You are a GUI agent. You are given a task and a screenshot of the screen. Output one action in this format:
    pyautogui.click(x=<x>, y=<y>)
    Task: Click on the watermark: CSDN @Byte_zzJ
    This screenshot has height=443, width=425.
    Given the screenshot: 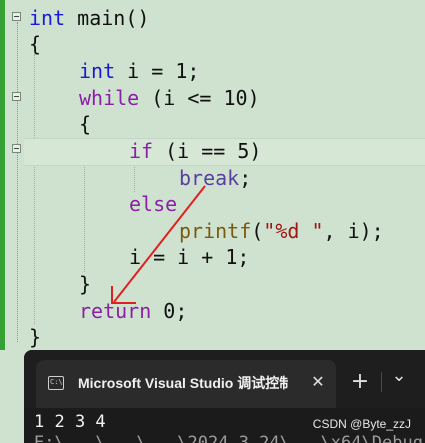 What is the action you would take?
    pyautogui.click(x=361, y=424)
    